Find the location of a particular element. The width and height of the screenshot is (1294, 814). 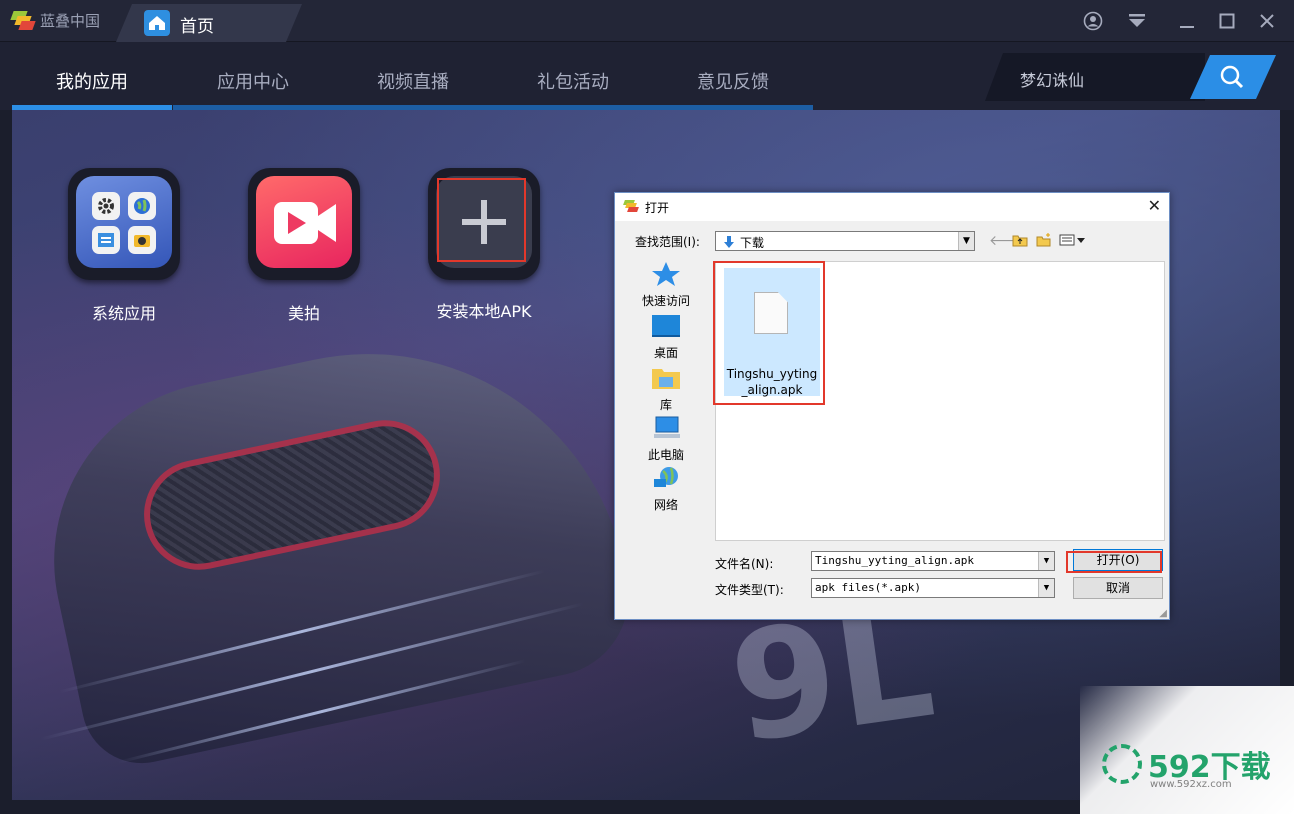

places-bar: 快速访问 桌面 库 此电脑 网络 is located at coordinates (666, 401).